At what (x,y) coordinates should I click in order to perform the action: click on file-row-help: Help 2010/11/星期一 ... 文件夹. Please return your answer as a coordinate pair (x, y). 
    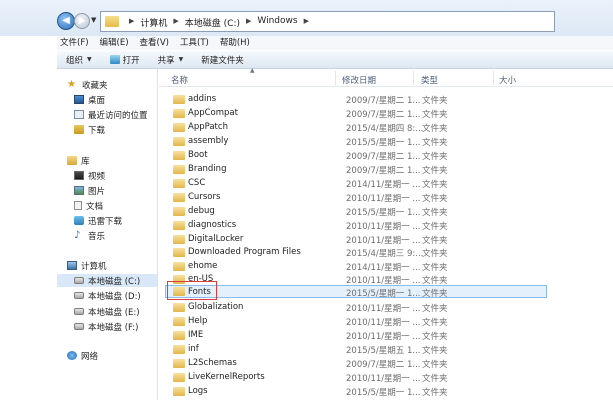
    Looking at the image, I should click on (358, 321).